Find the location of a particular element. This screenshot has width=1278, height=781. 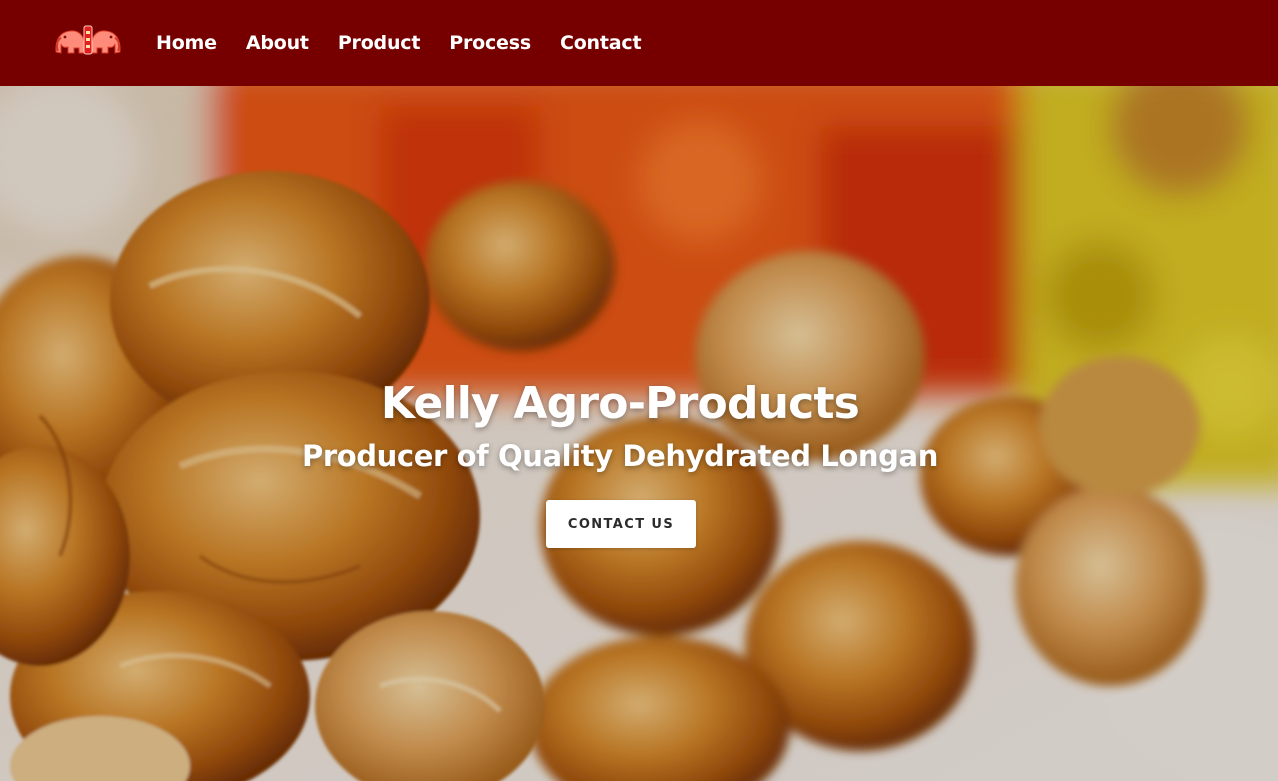

main-nav: Home About Product Process Contact is located at coordinates (413, 43).